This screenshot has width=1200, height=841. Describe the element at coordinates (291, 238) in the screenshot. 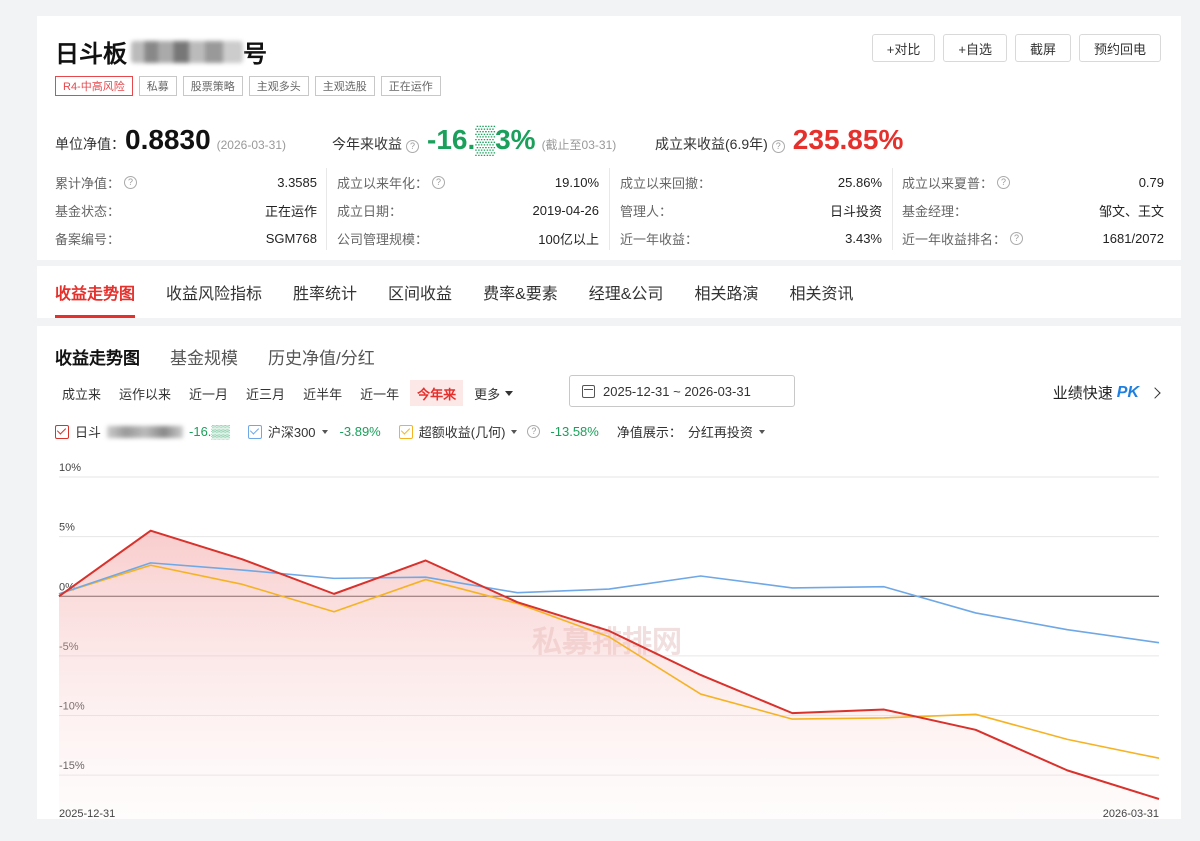

I see `info-value: SGM768` at that location.